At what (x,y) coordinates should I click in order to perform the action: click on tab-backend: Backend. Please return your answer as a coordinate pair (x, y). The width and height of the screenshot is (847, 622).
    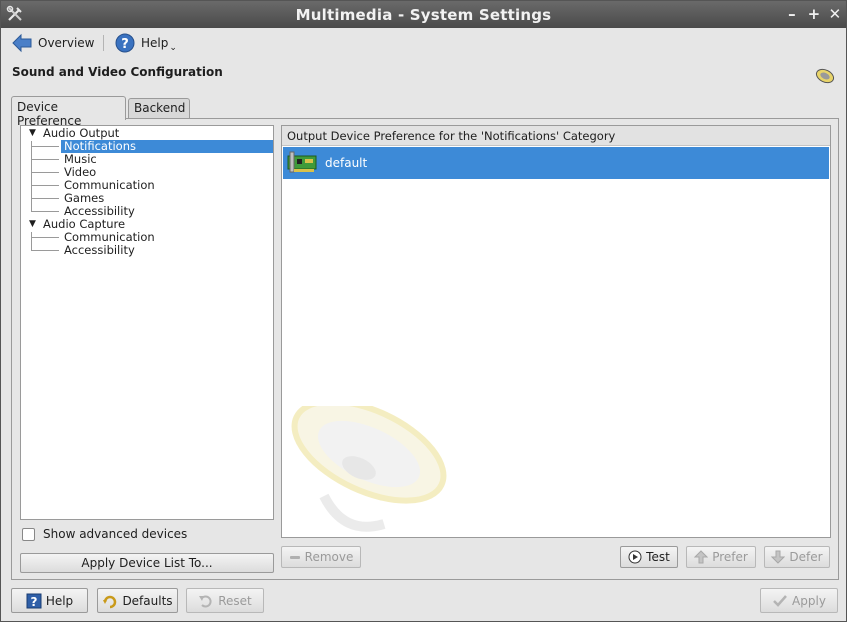
    Looking at the image, I should click on (159, 108).